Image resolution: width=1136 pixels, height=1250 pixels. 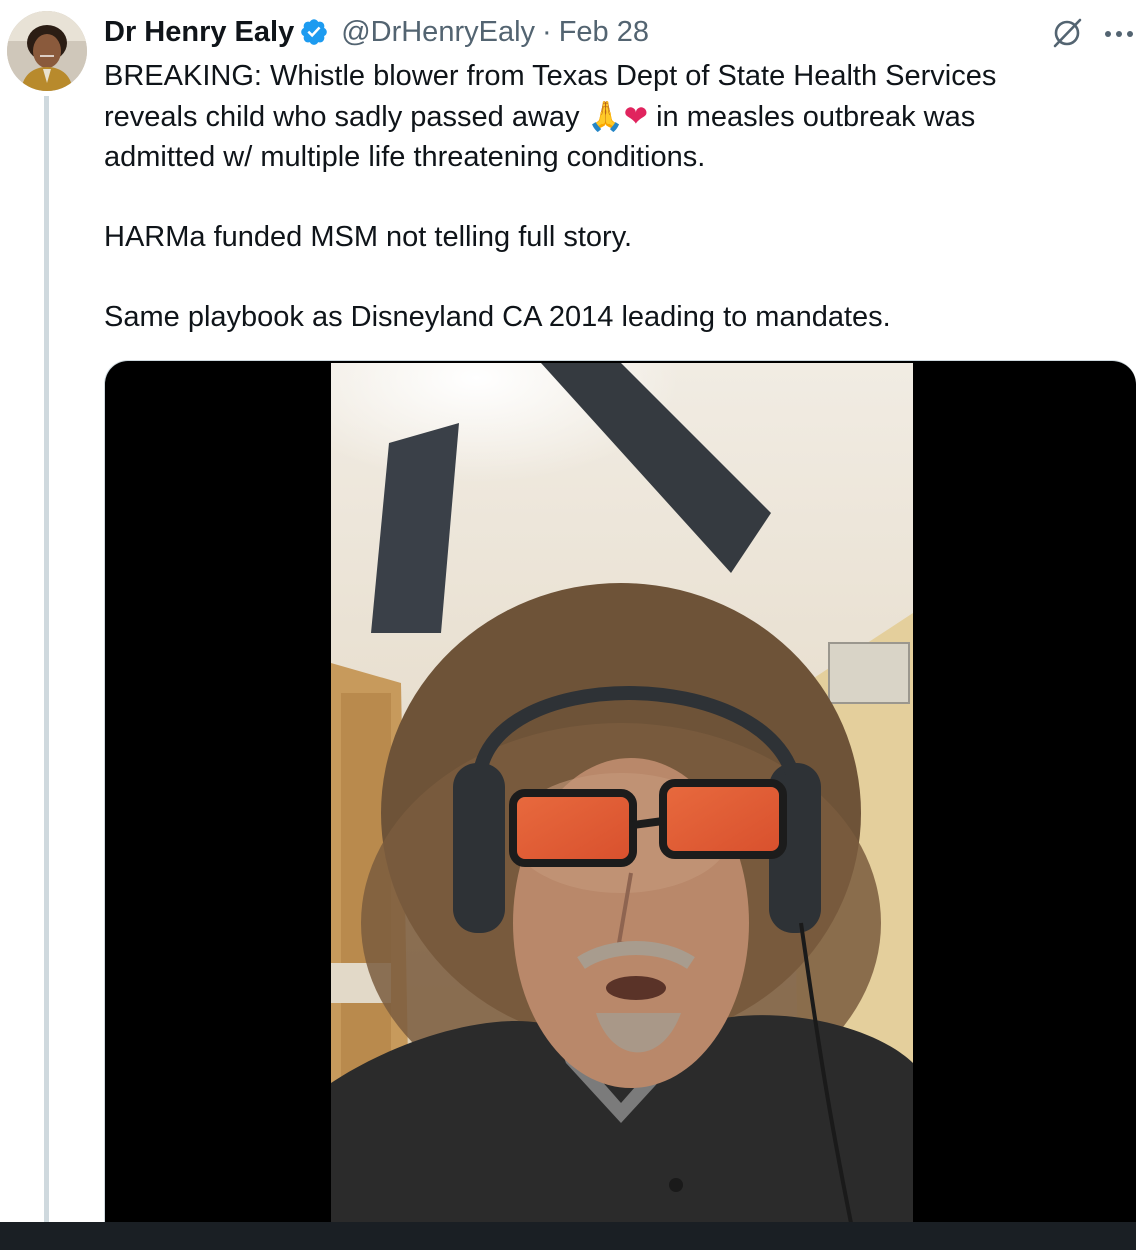 What do you see at coordinates (568, 1236) in the screenshot?
I see `bottom-bar` at bounding box center [568, 1236].